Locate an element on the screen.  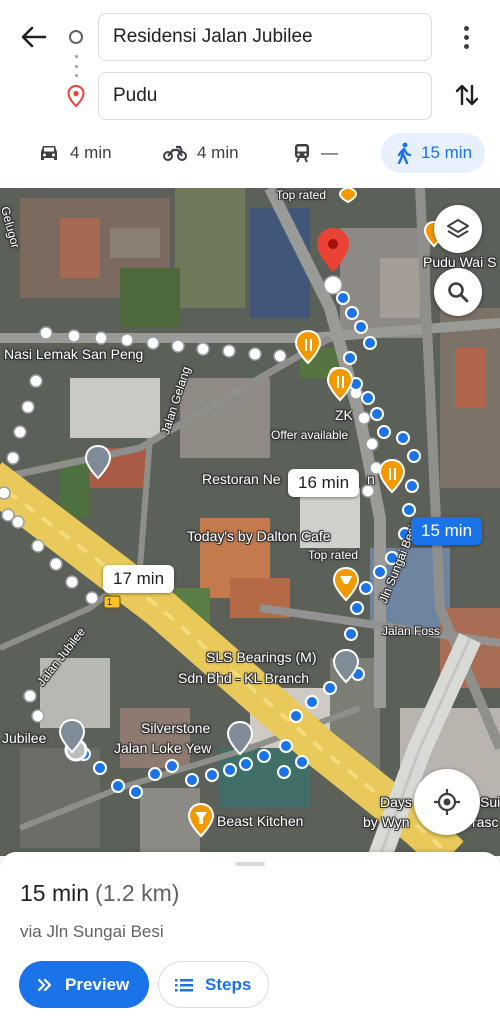
walk-icon is located at coordinates (404, 153).